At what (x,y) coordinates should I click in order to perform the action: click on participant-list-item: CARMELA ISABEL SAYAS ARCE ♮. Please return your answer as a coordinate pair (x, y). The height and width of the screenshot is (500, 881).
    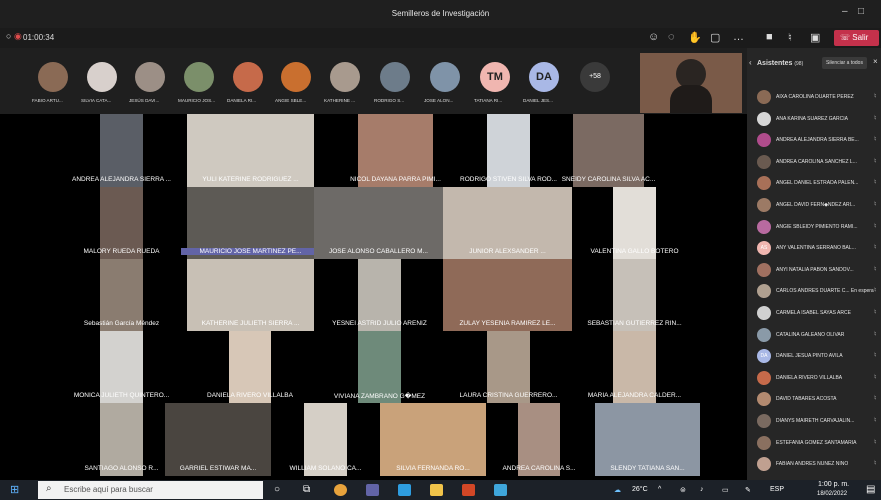
    Looking at the image, I should click on (819, 314).